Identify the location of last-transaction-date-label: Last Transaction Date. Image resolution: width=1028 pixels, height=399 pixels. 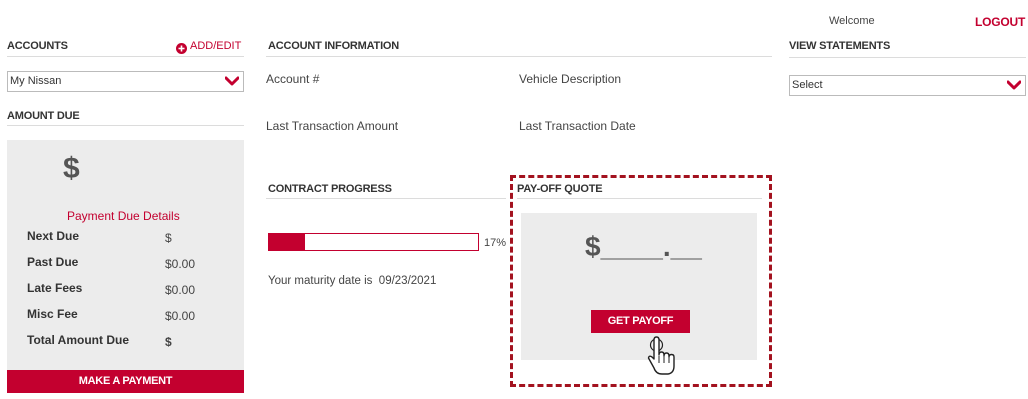
(577, 126).